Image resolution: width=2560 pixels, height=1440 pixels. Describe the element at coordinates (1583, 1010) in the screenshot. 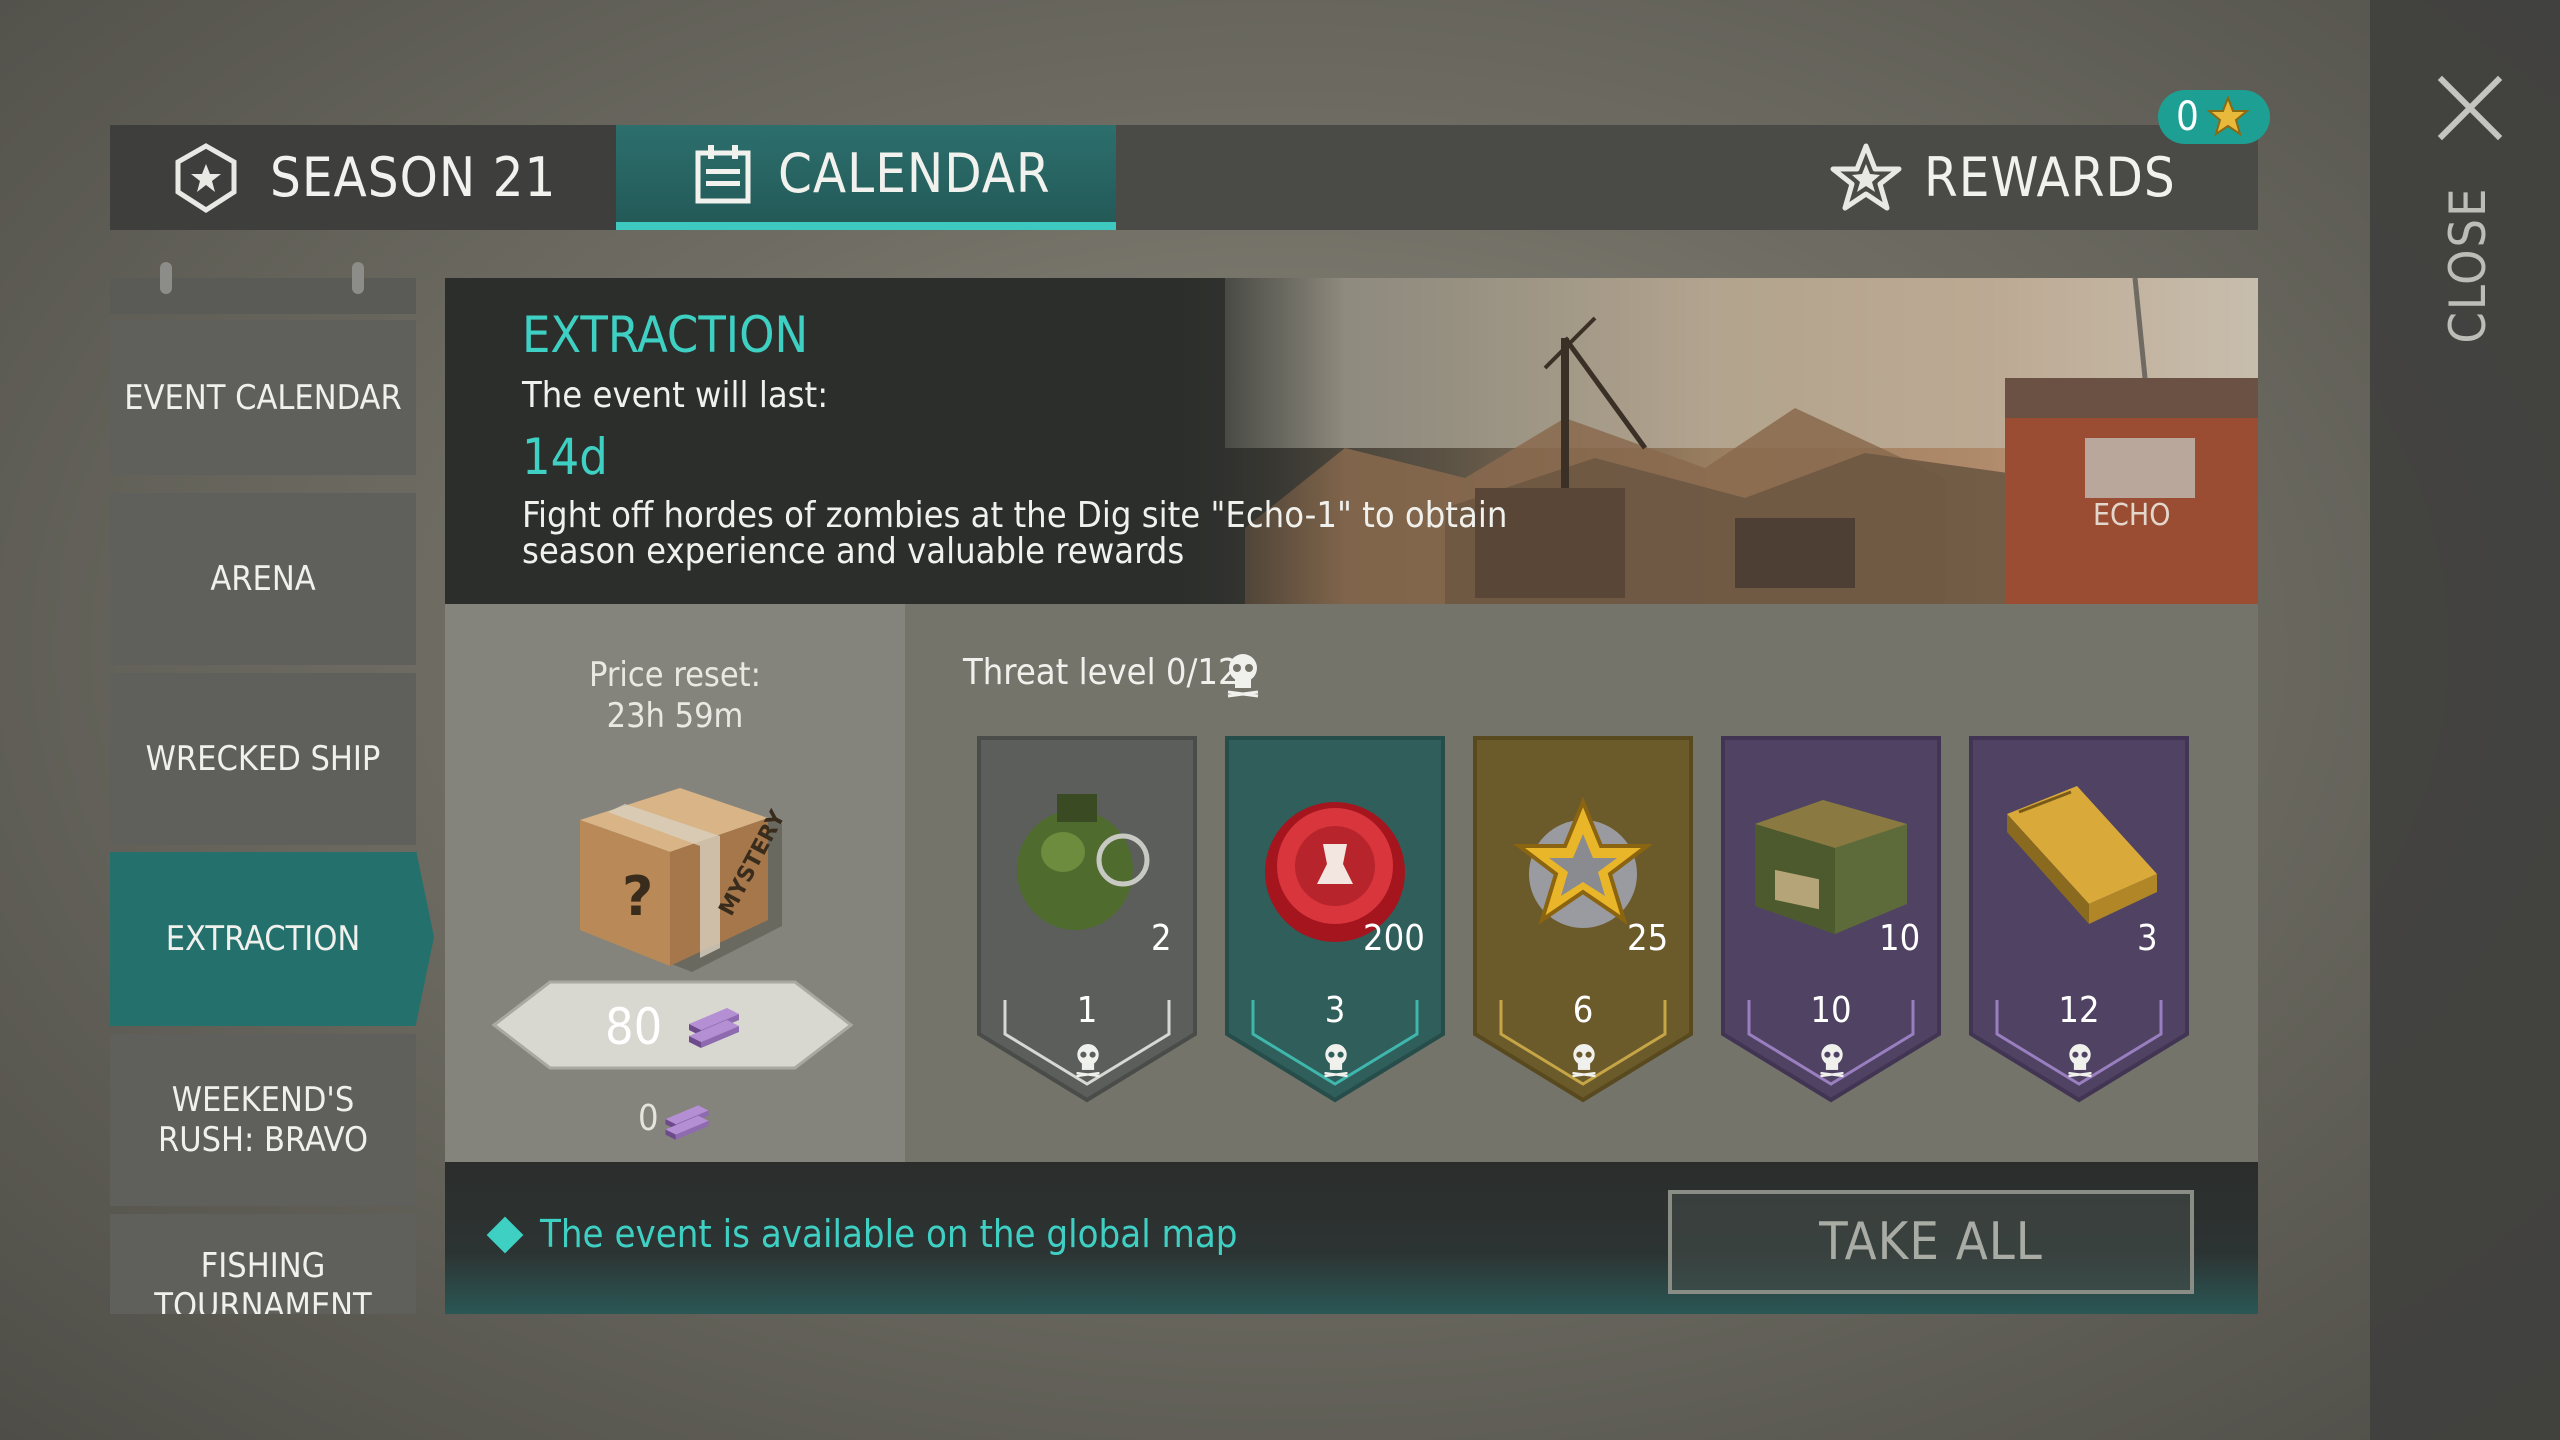

I see `reward-threat-level: 6` at that location.